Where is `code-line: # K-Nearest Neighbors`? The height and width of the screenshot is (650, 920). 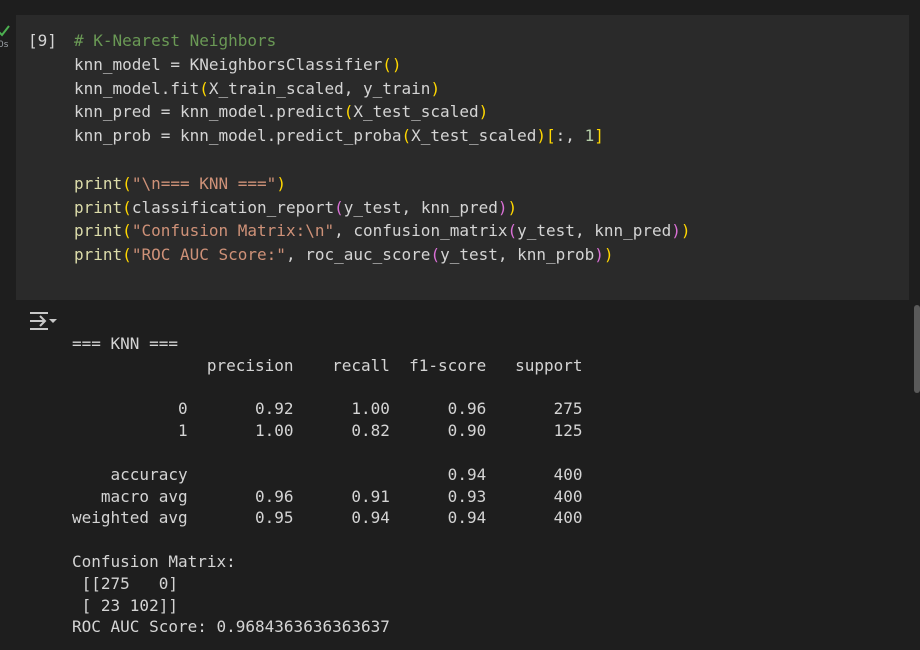 code-line: # K-Nearest Neighbors is located at coordinates (382, 41).